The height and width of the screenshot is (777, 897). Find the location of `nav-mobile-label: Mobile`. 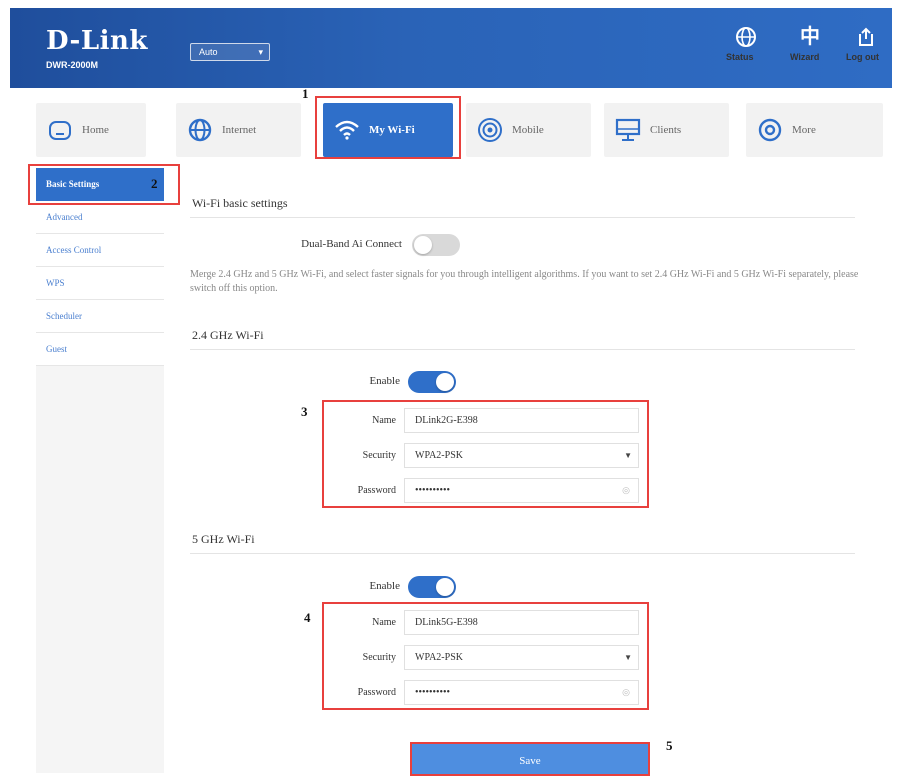

nav-mobile-label: Mobile is located at coordinates (528, 130).